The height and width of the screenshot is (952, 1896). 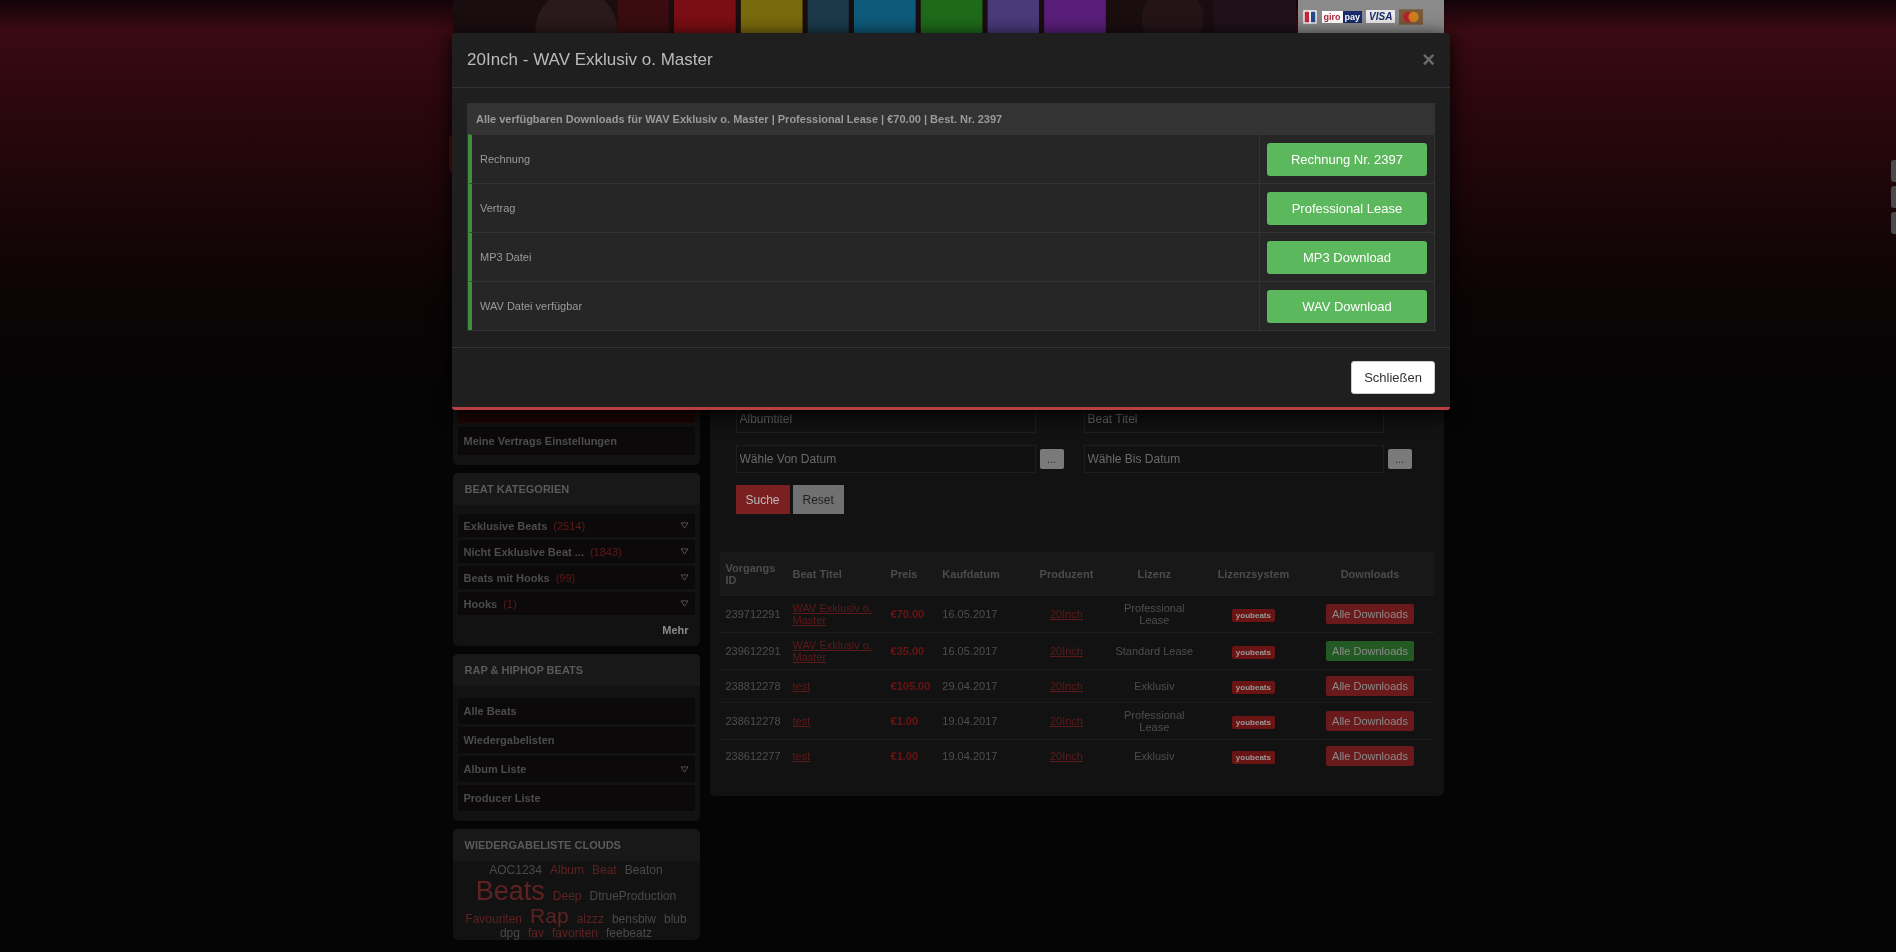 I want to click on sidebar-item: Album Liste, so click(x=576, y=769).